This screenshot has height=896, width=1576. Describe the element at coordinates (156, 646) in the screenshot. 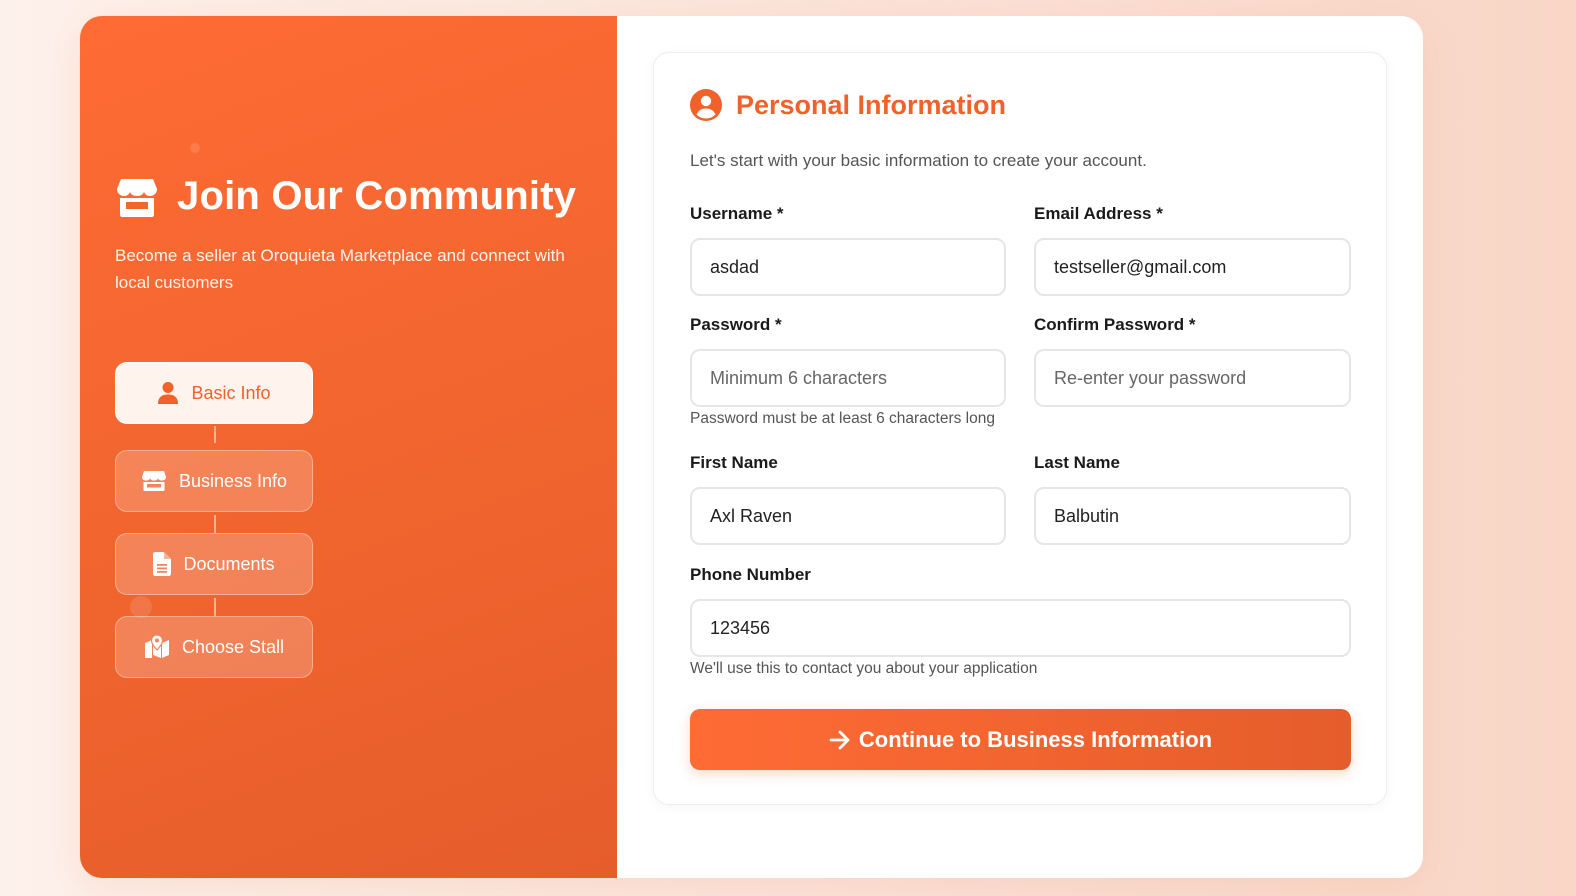

I see `map-pin-icon` at that location.